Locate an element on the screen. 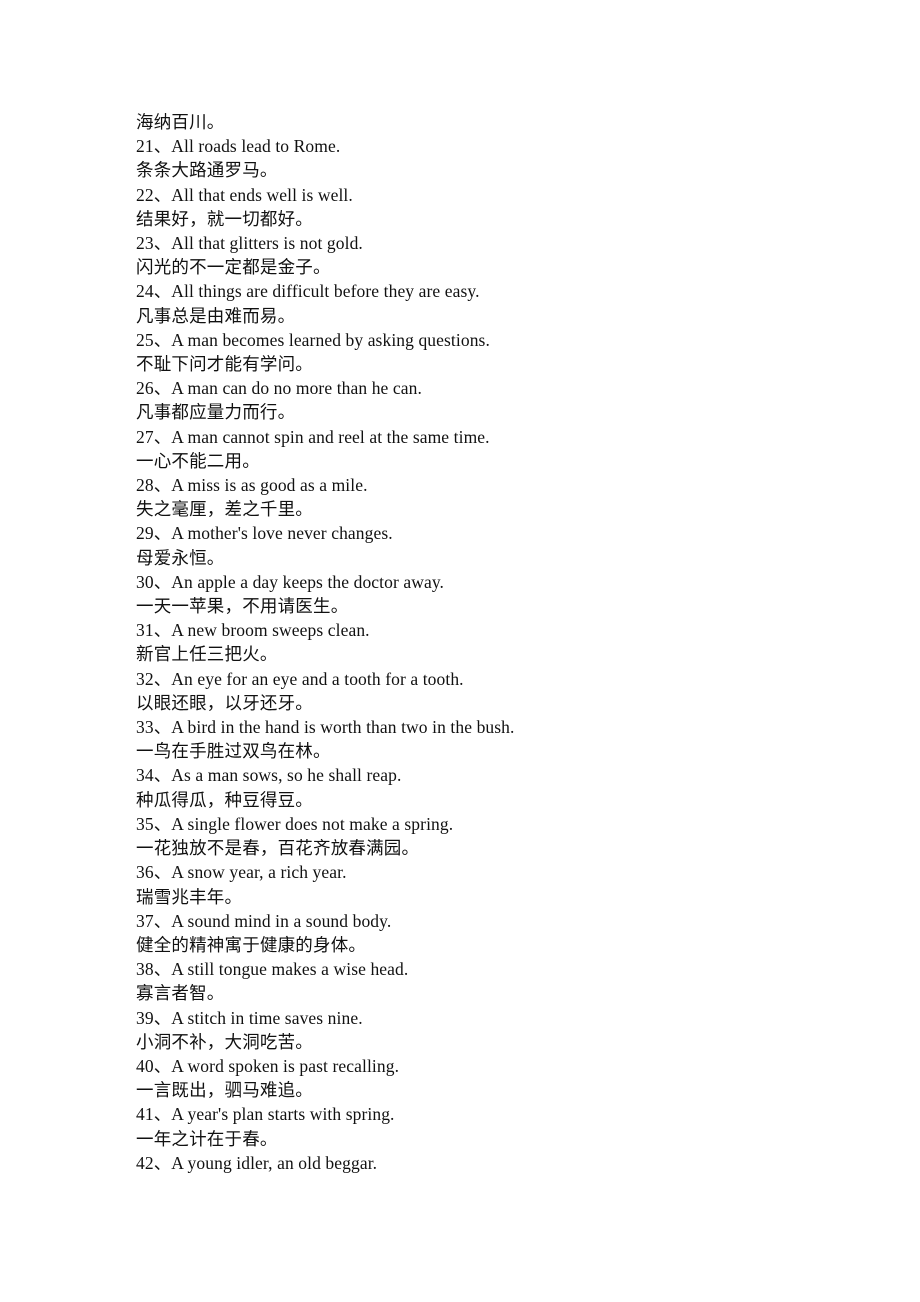 The image size is (920, 1302). proverb-line-chinese: 一言既出，驷马难追。 is located at coordinates (224, 1090).